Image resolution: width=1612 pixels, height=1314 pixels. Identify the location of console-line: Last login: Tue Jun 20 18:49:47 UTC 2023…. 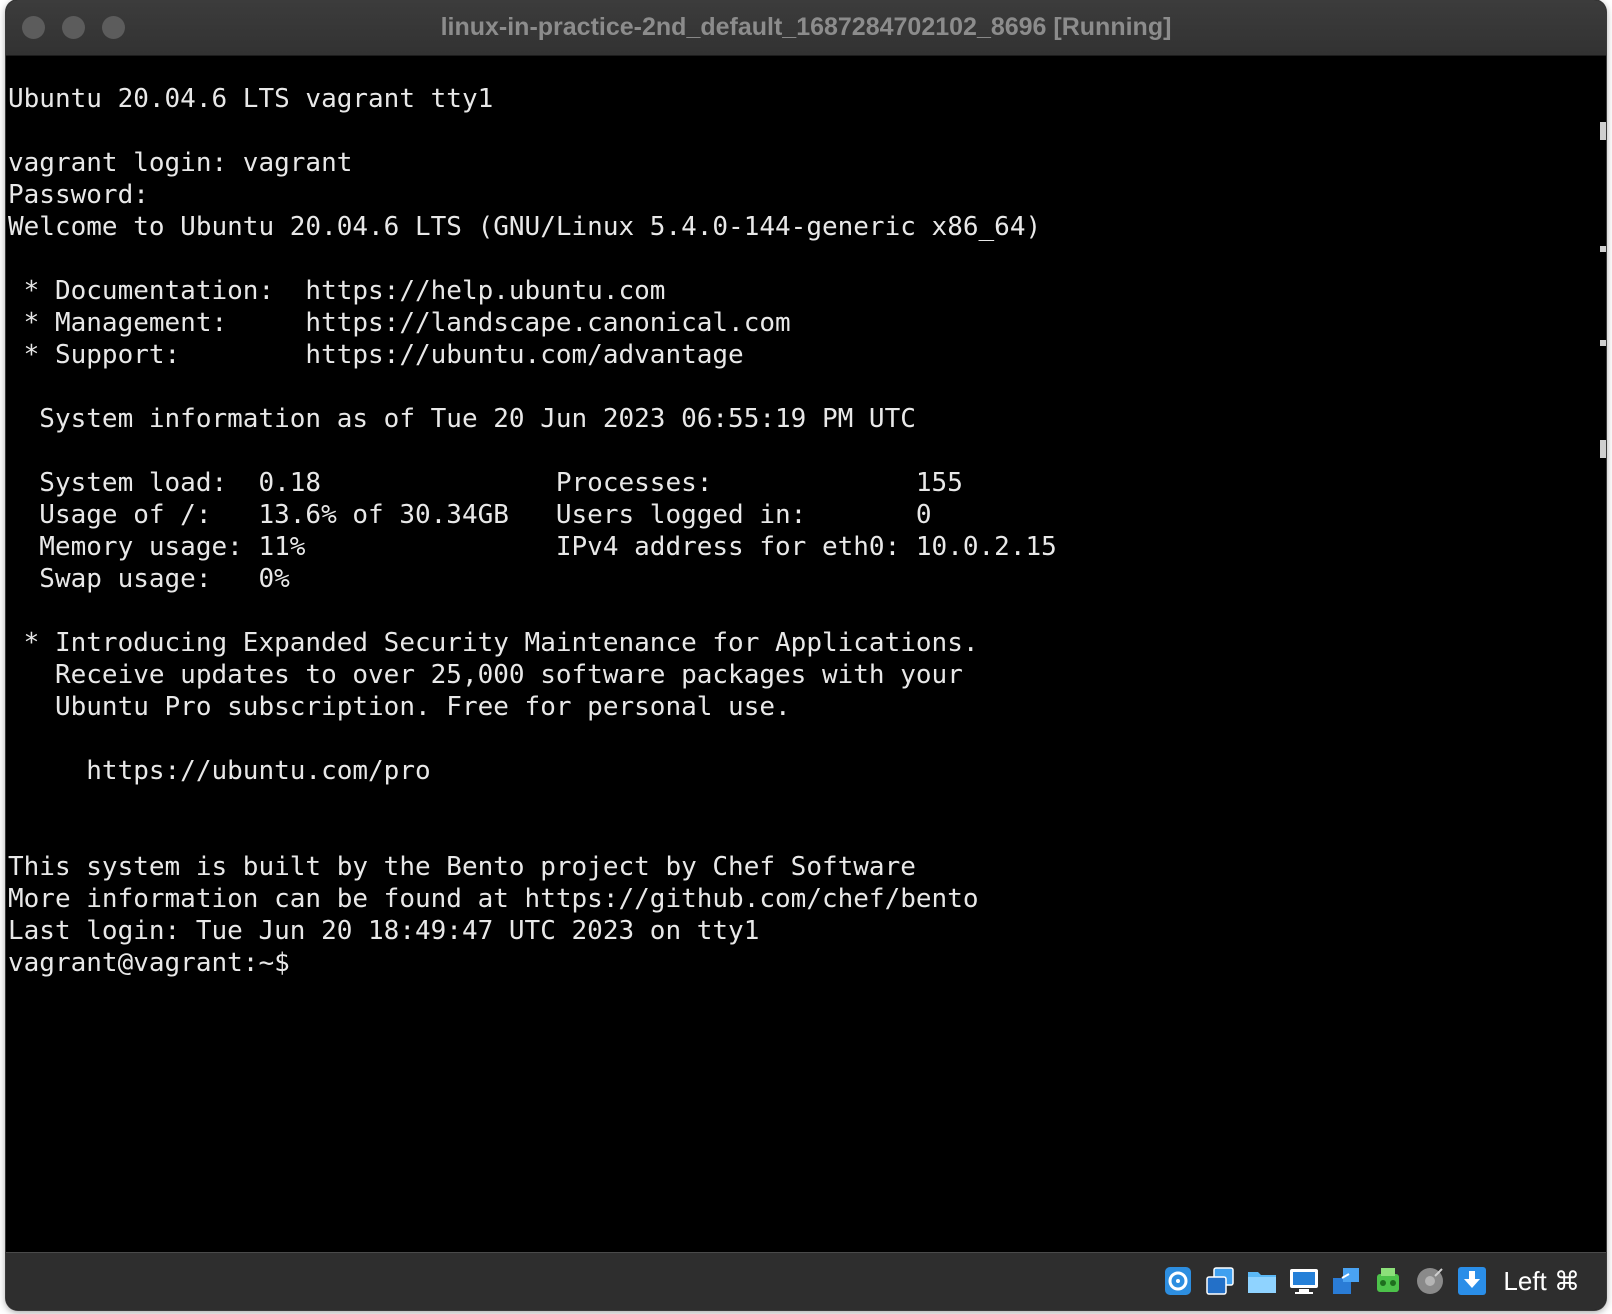
(384, 931).